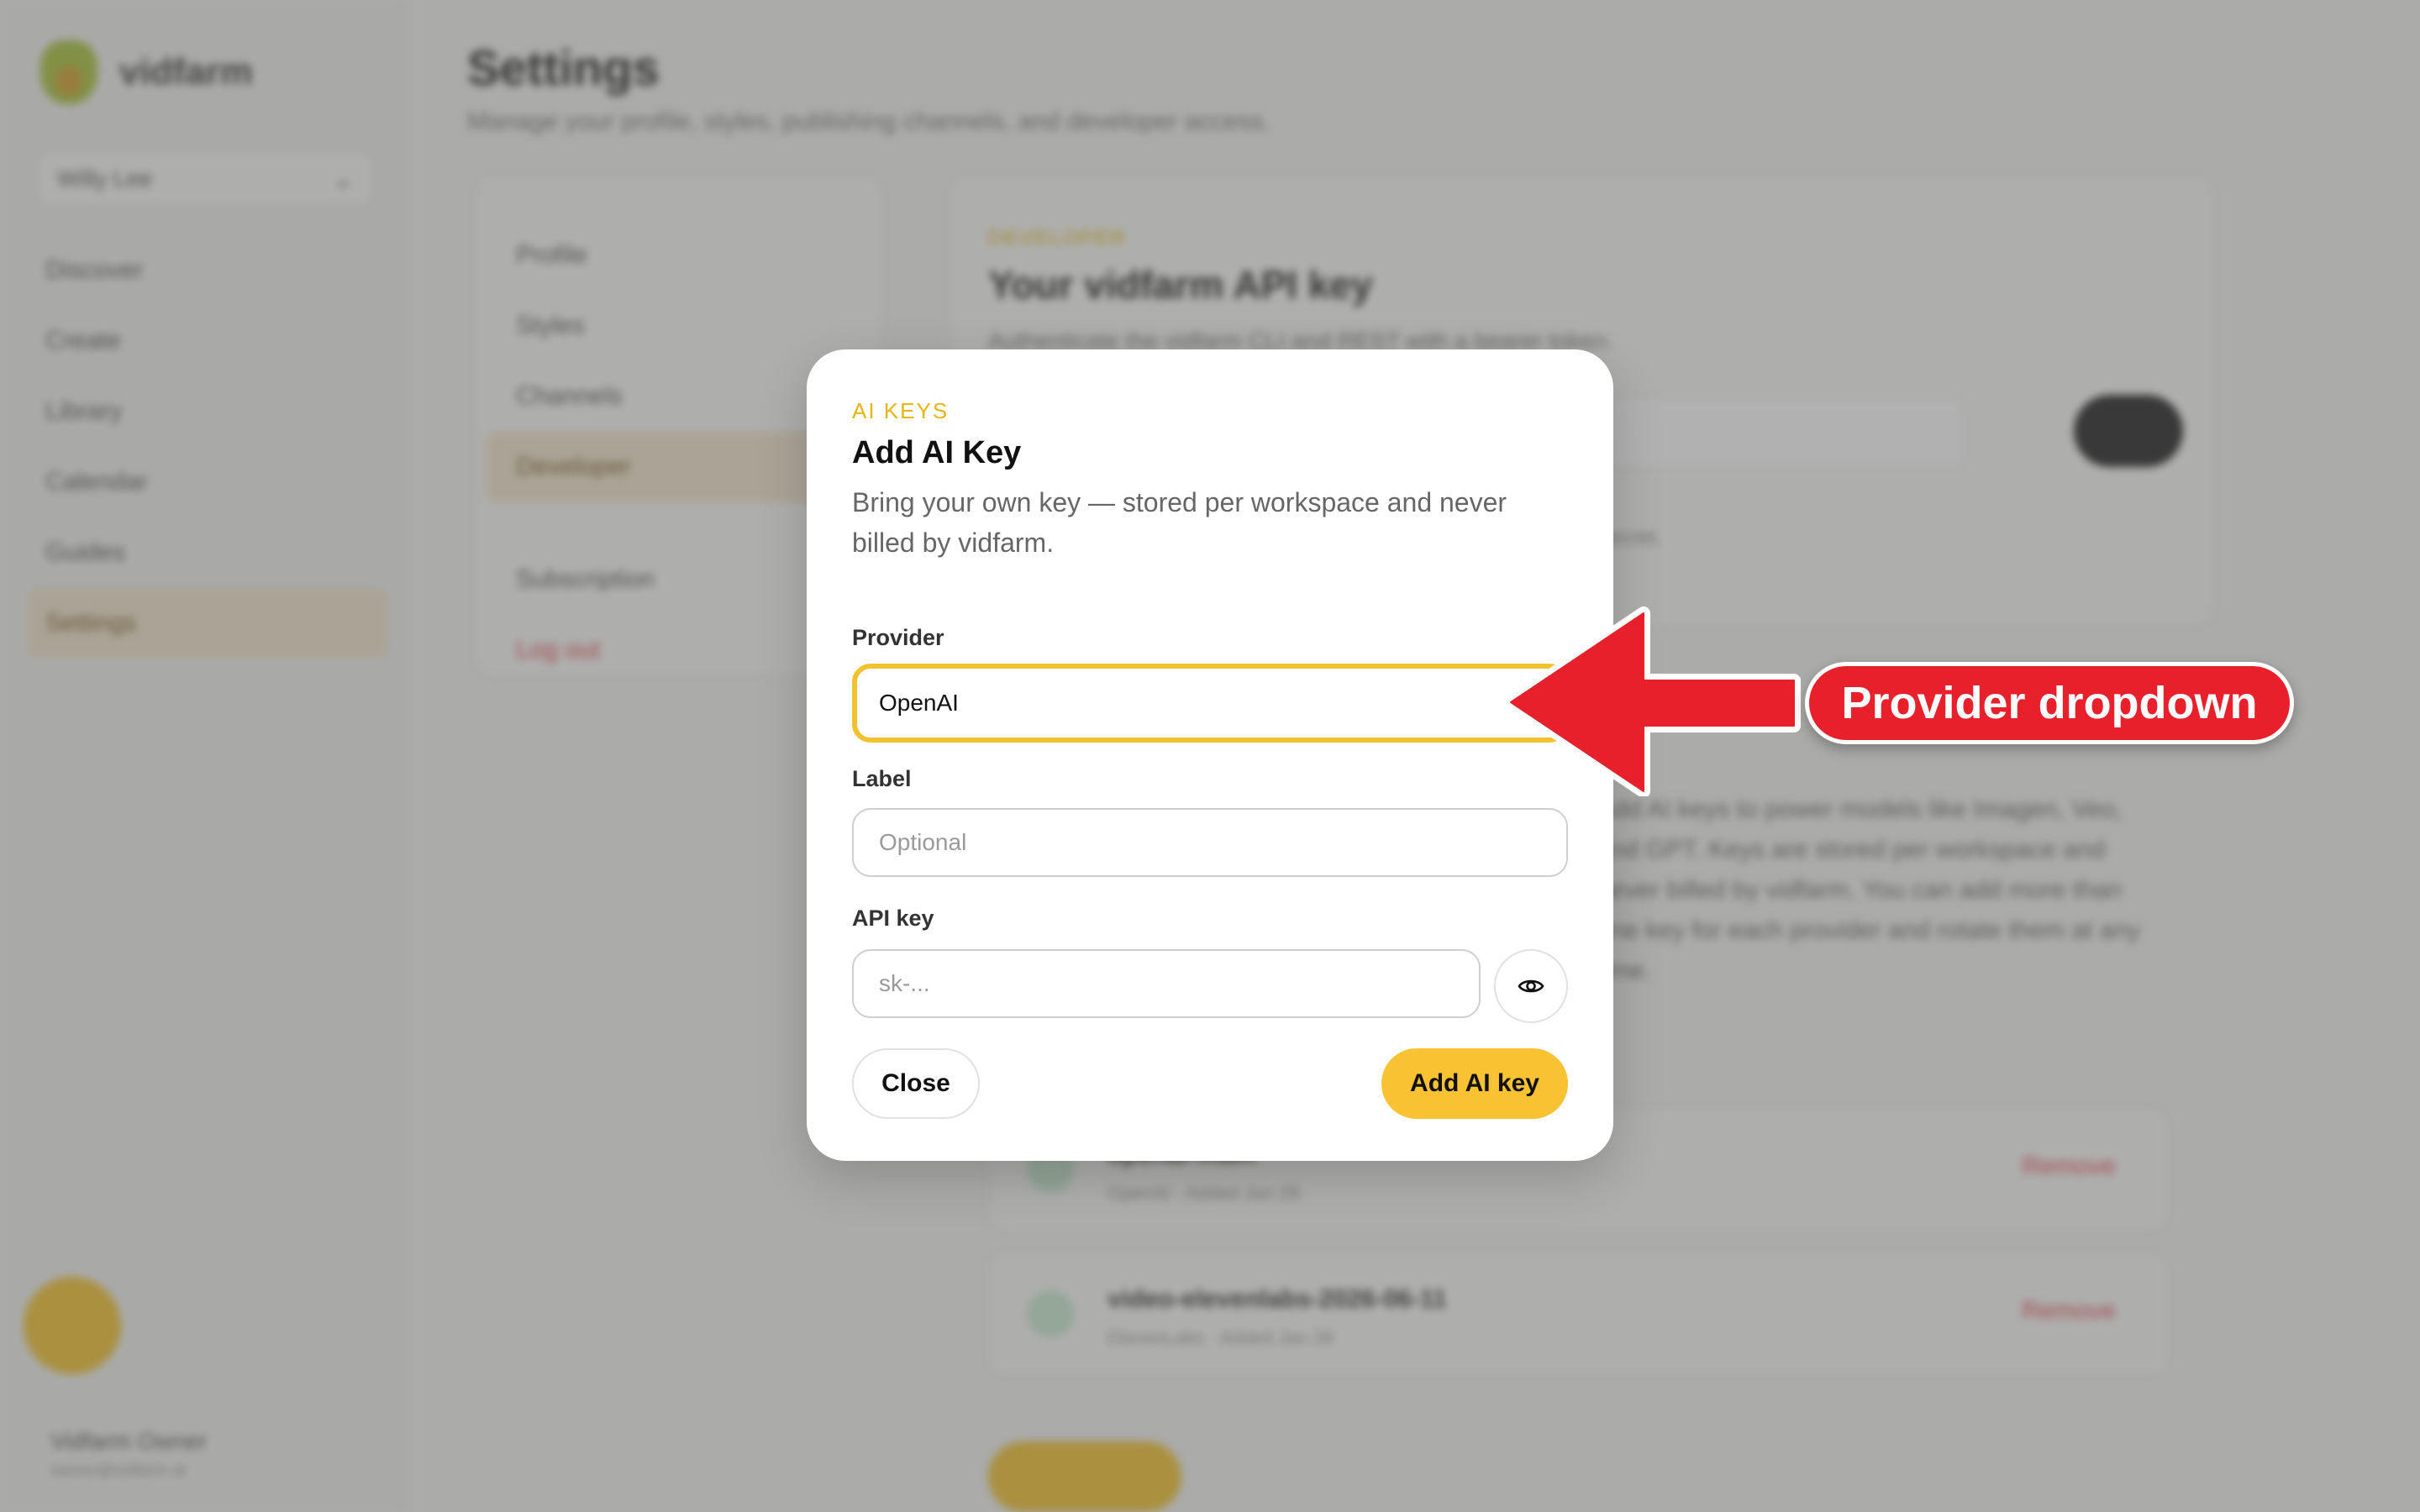 This screenshot has height=1512, width=2420. Describe the element at coordinates (1652, 701) in the screenshot. I see `annotation-arrow-icon` at that location.